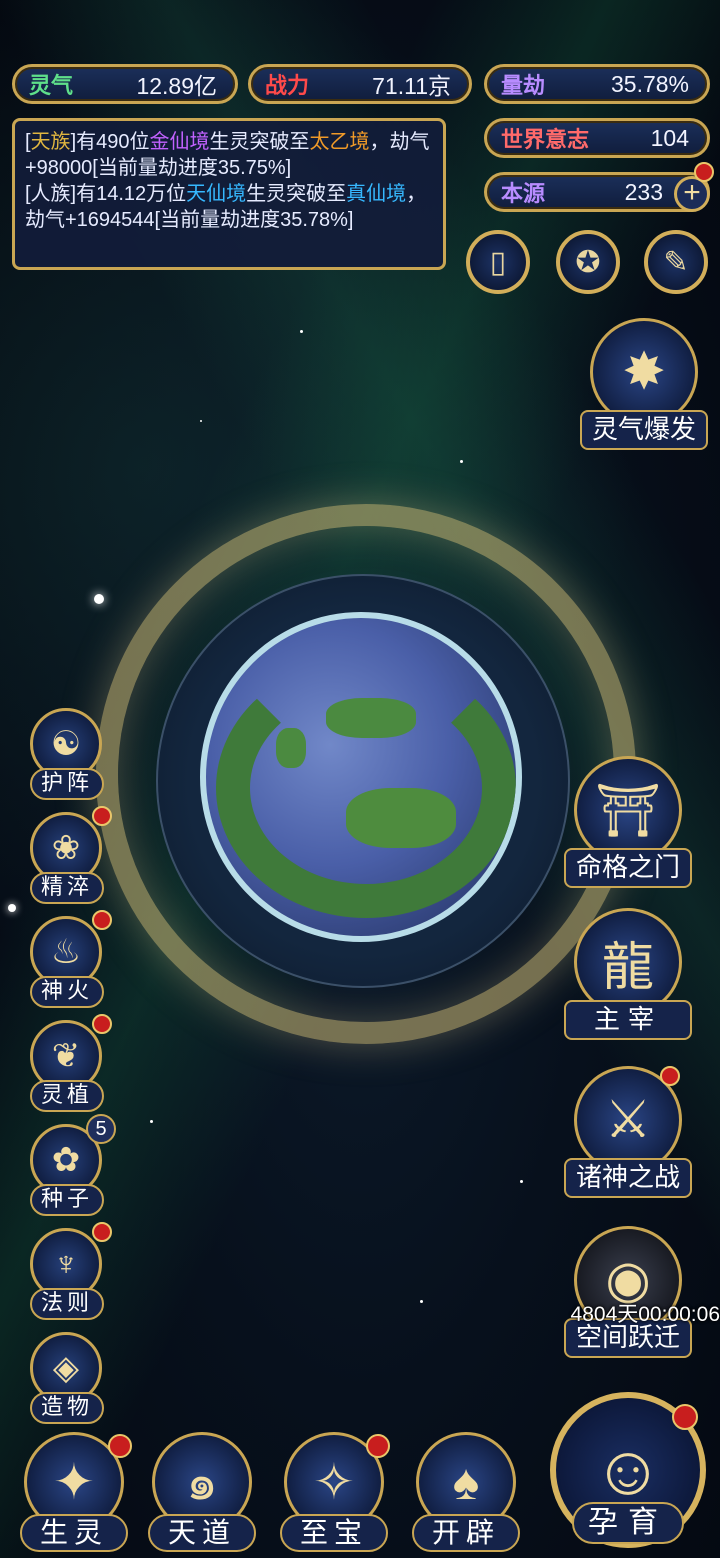 The width and height of the screenshot is (720, 1558). Describe the element at coordinates (51, 86) in the screenshot. I see `stat-lingqi-label: 灵气` at that location.